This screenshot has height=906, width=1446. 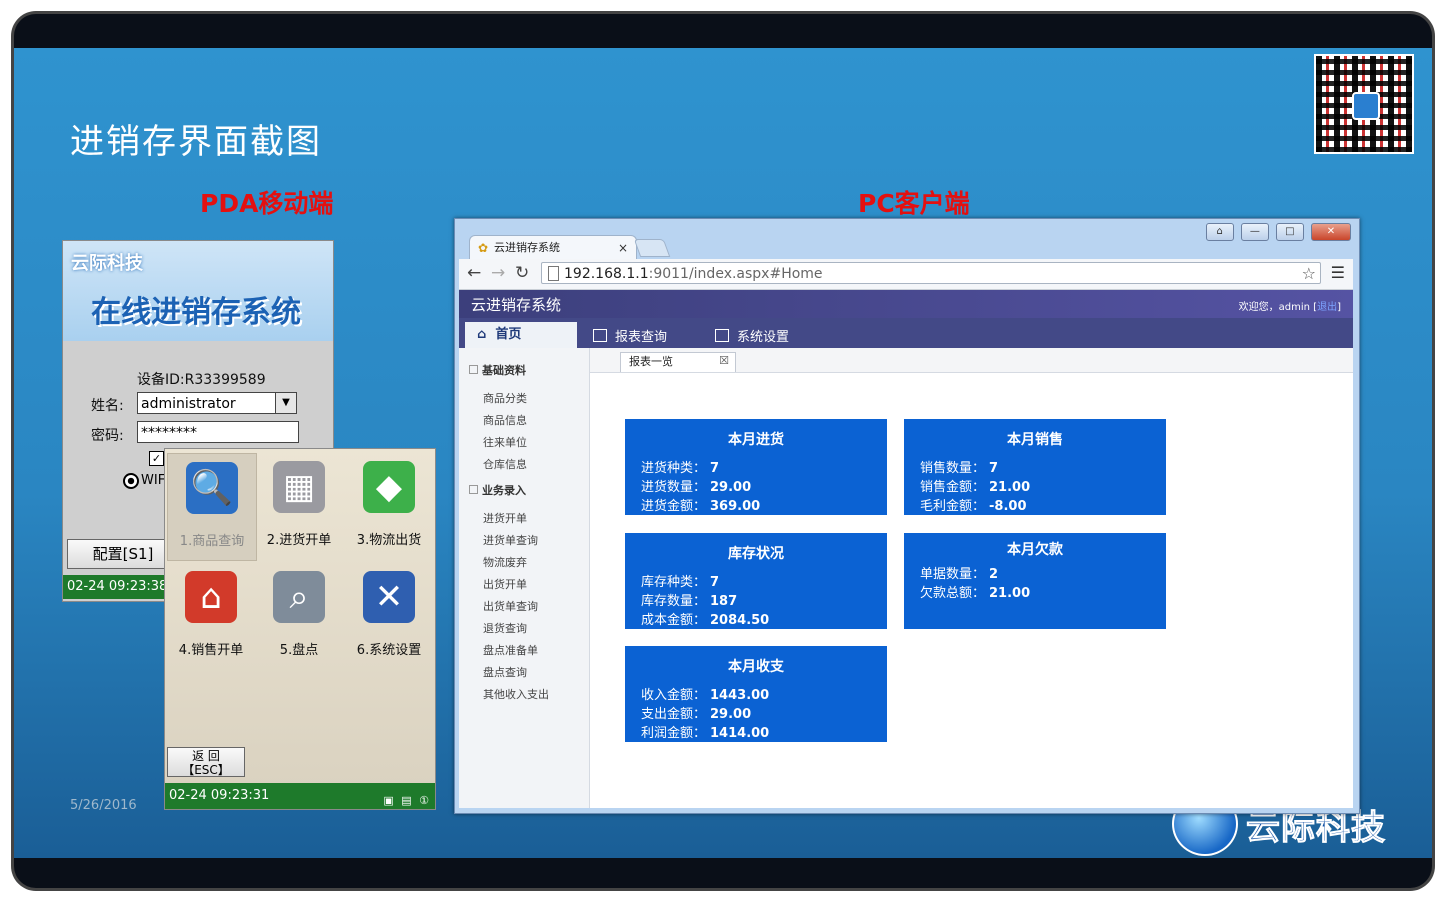 I want to click on nav-report-query: 报表查询, so click(x=630, y=335).